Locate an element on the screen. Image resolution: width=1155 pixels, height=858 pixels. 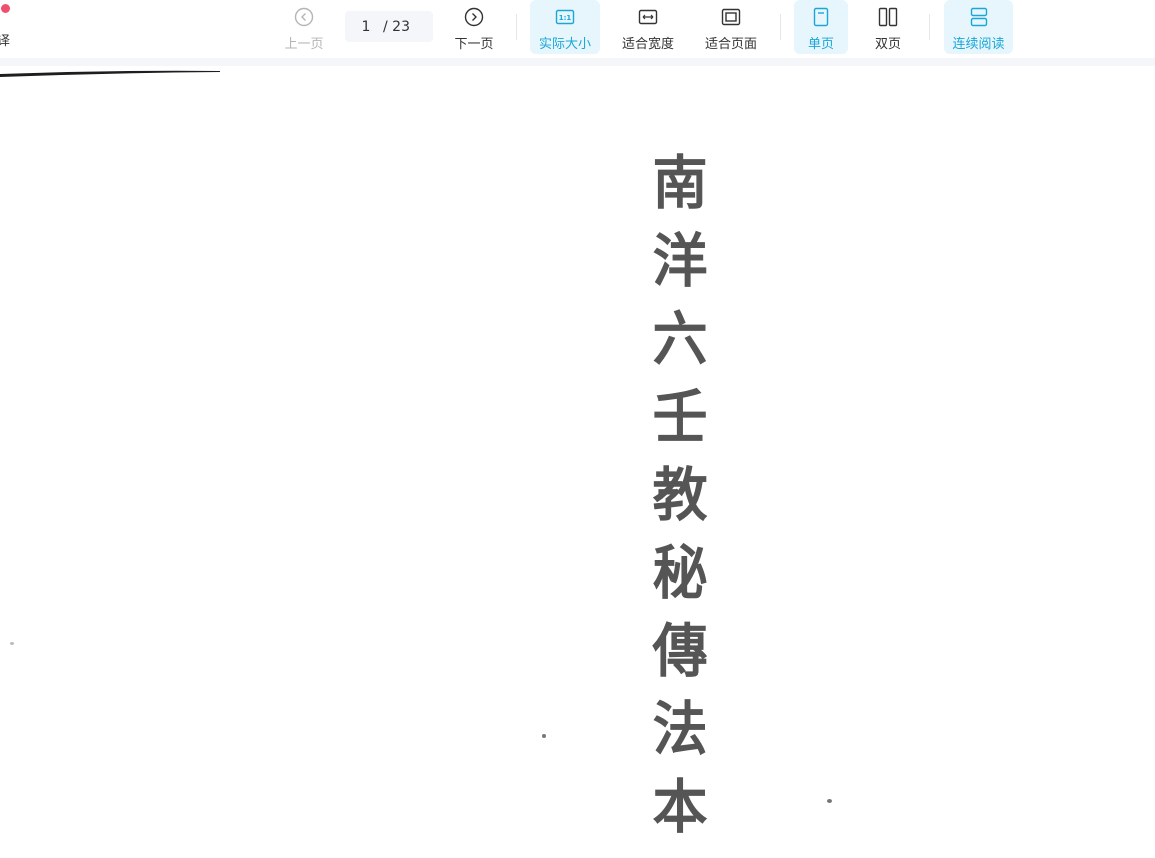
document-title: 南洋六壬教秘傳法本 is located at coordinates (680, 495).